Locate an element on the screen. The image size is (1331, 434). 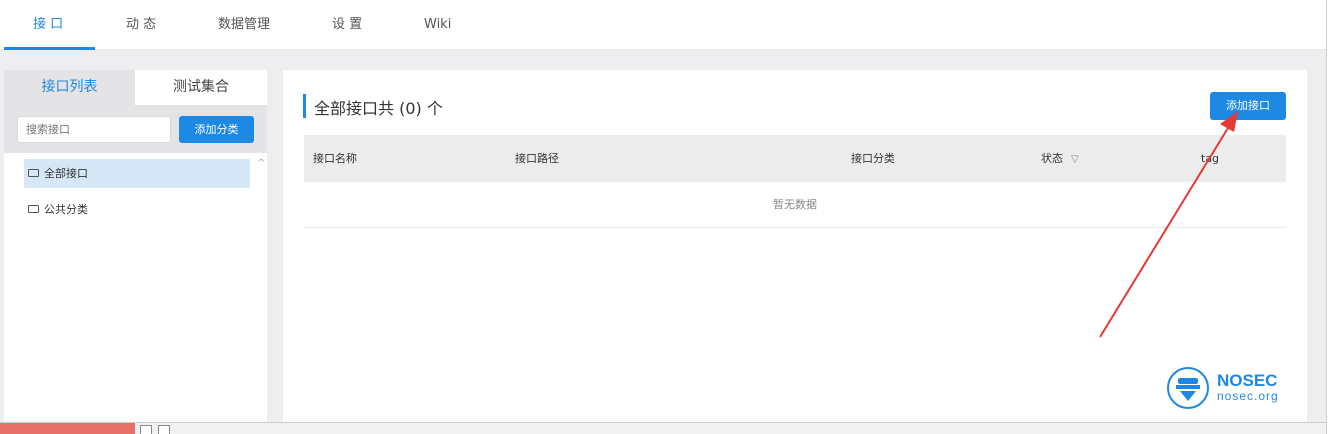
nosec-logo-icon is located at coordinates (1188, 388).